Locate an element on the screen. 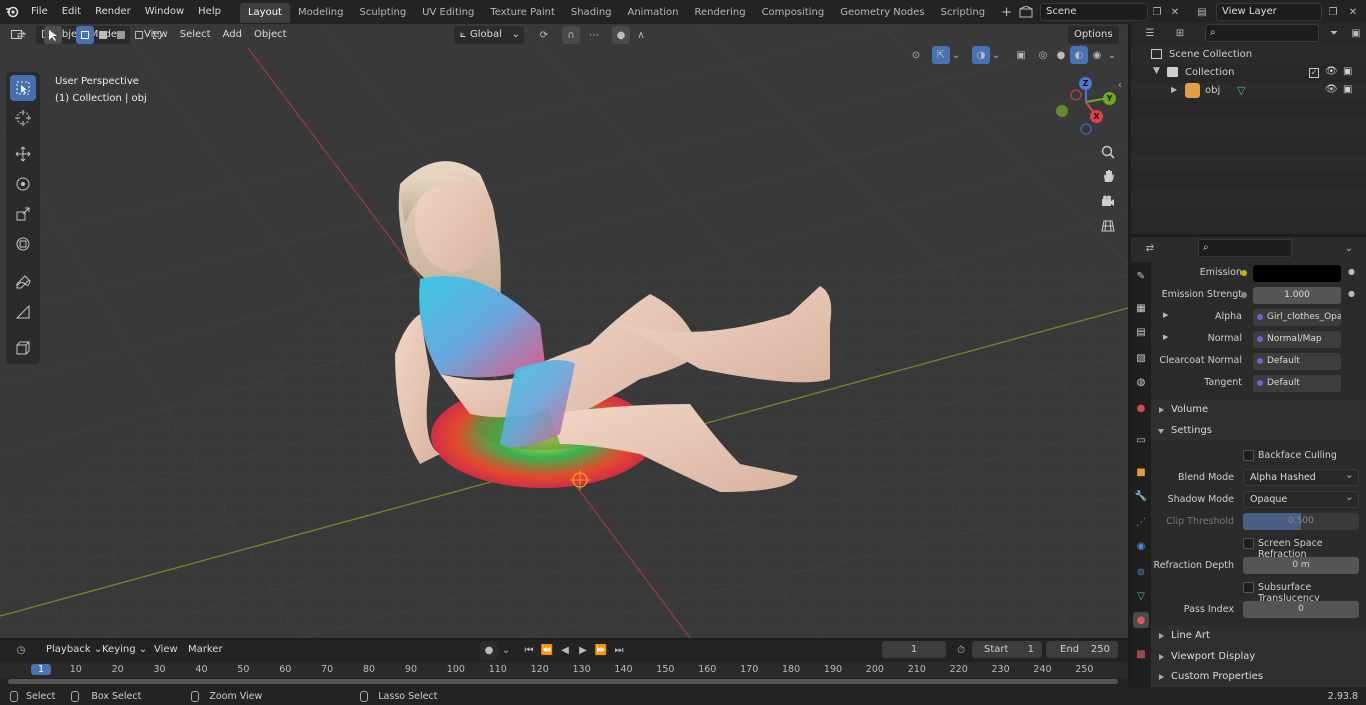  display-mode-icon: ⊞ is located at coordinates (1180, 33).